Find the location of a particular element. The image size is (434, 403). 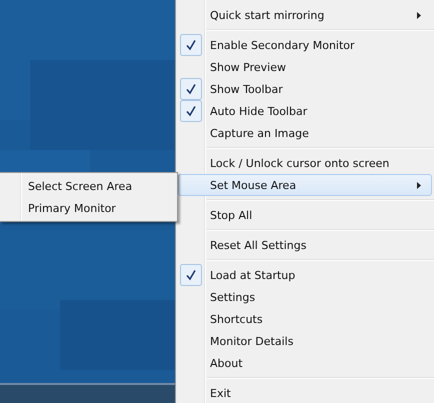

menu-item: Show Toolbar is located at coordinates (305, 89).